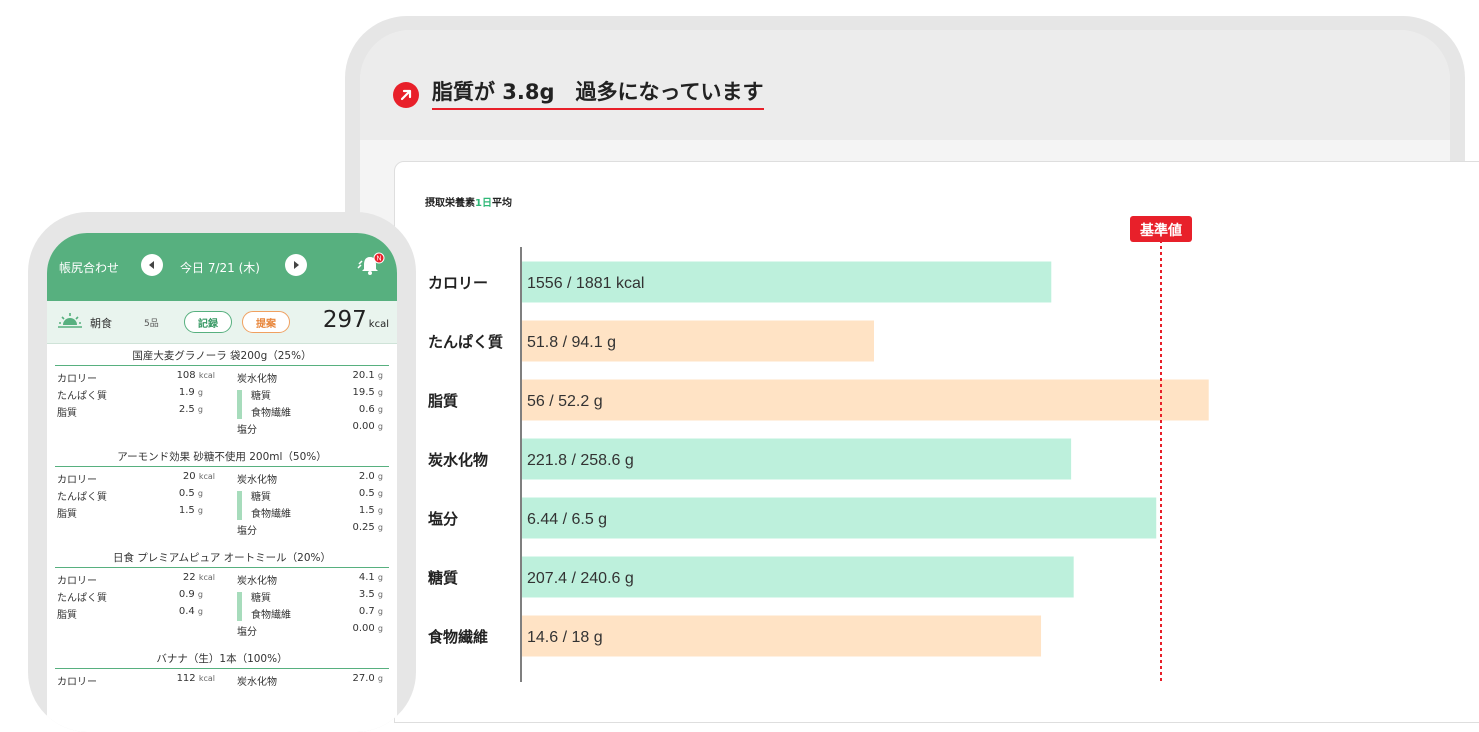  I want to click on record-button: 記録, so click(208, 322).